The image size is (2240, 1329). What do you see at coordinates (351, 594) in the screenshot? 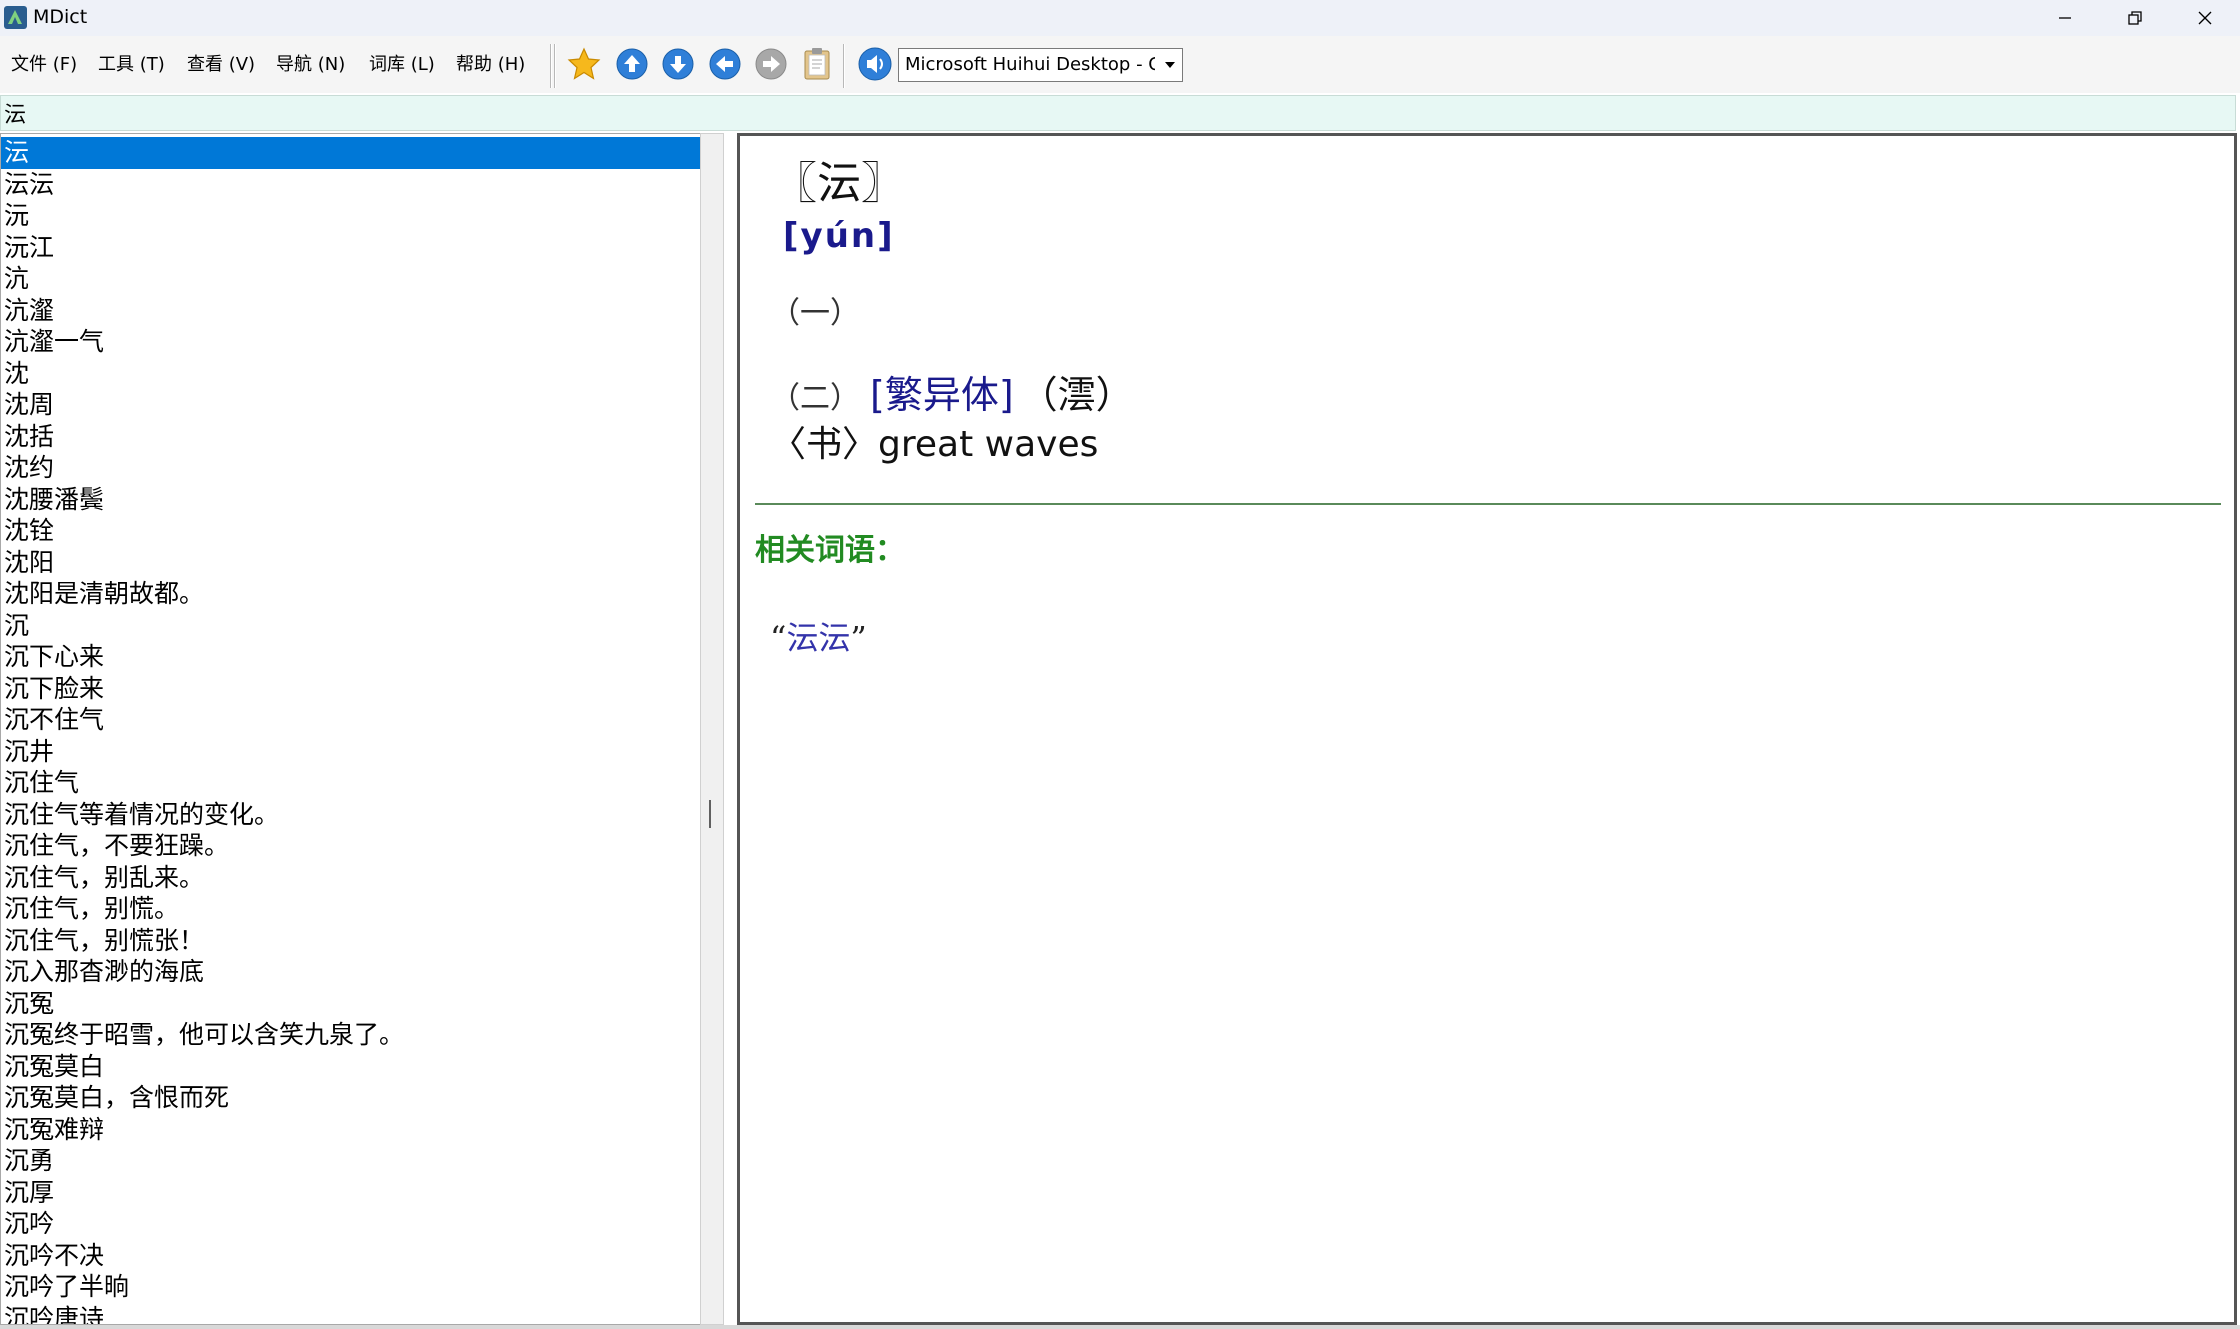
I see `word-list-item: 沈阳是清朝故都。` at bounding box center [351, 594].